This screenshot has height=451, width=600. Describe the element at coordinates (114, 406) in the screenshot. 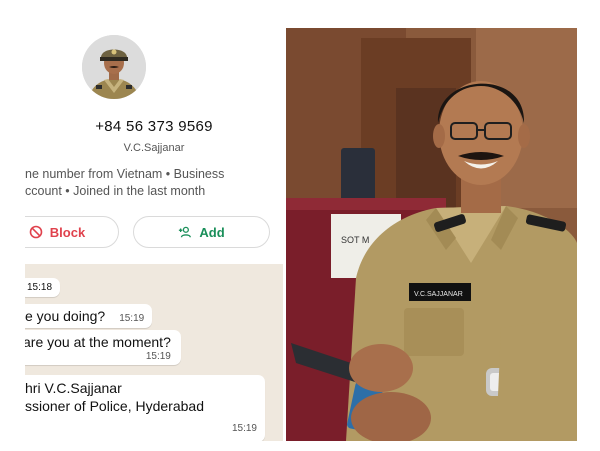

I see `message-text: ssioner of Police, Hyderabad` at that location.